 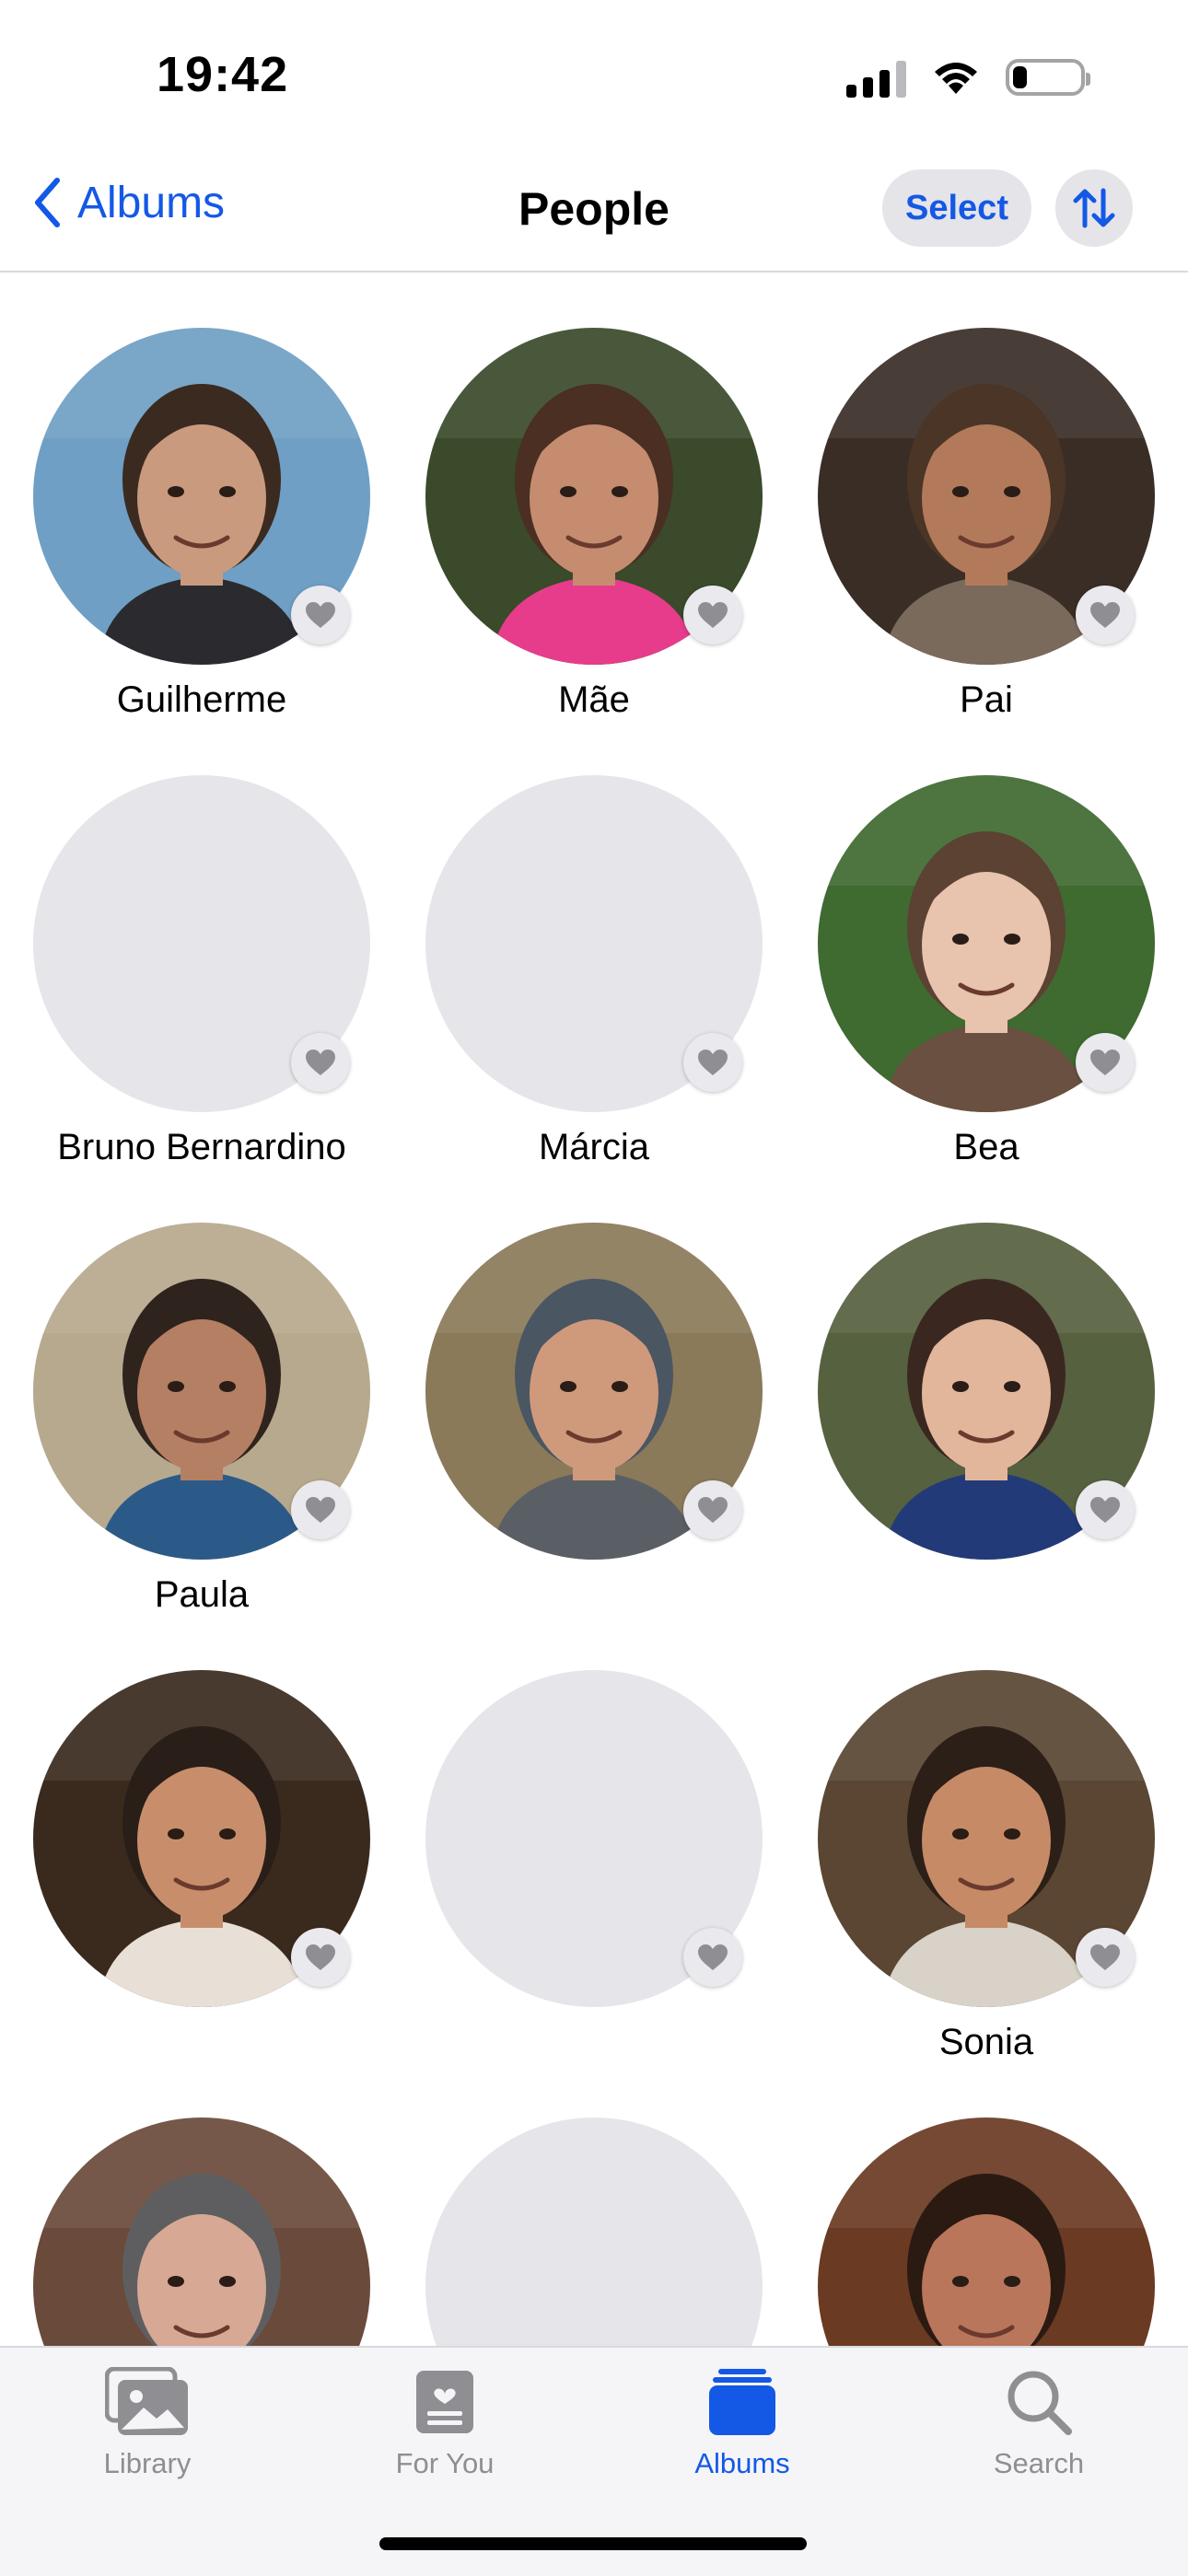 I want to click on battery-level, so click(x=1020, y=77).